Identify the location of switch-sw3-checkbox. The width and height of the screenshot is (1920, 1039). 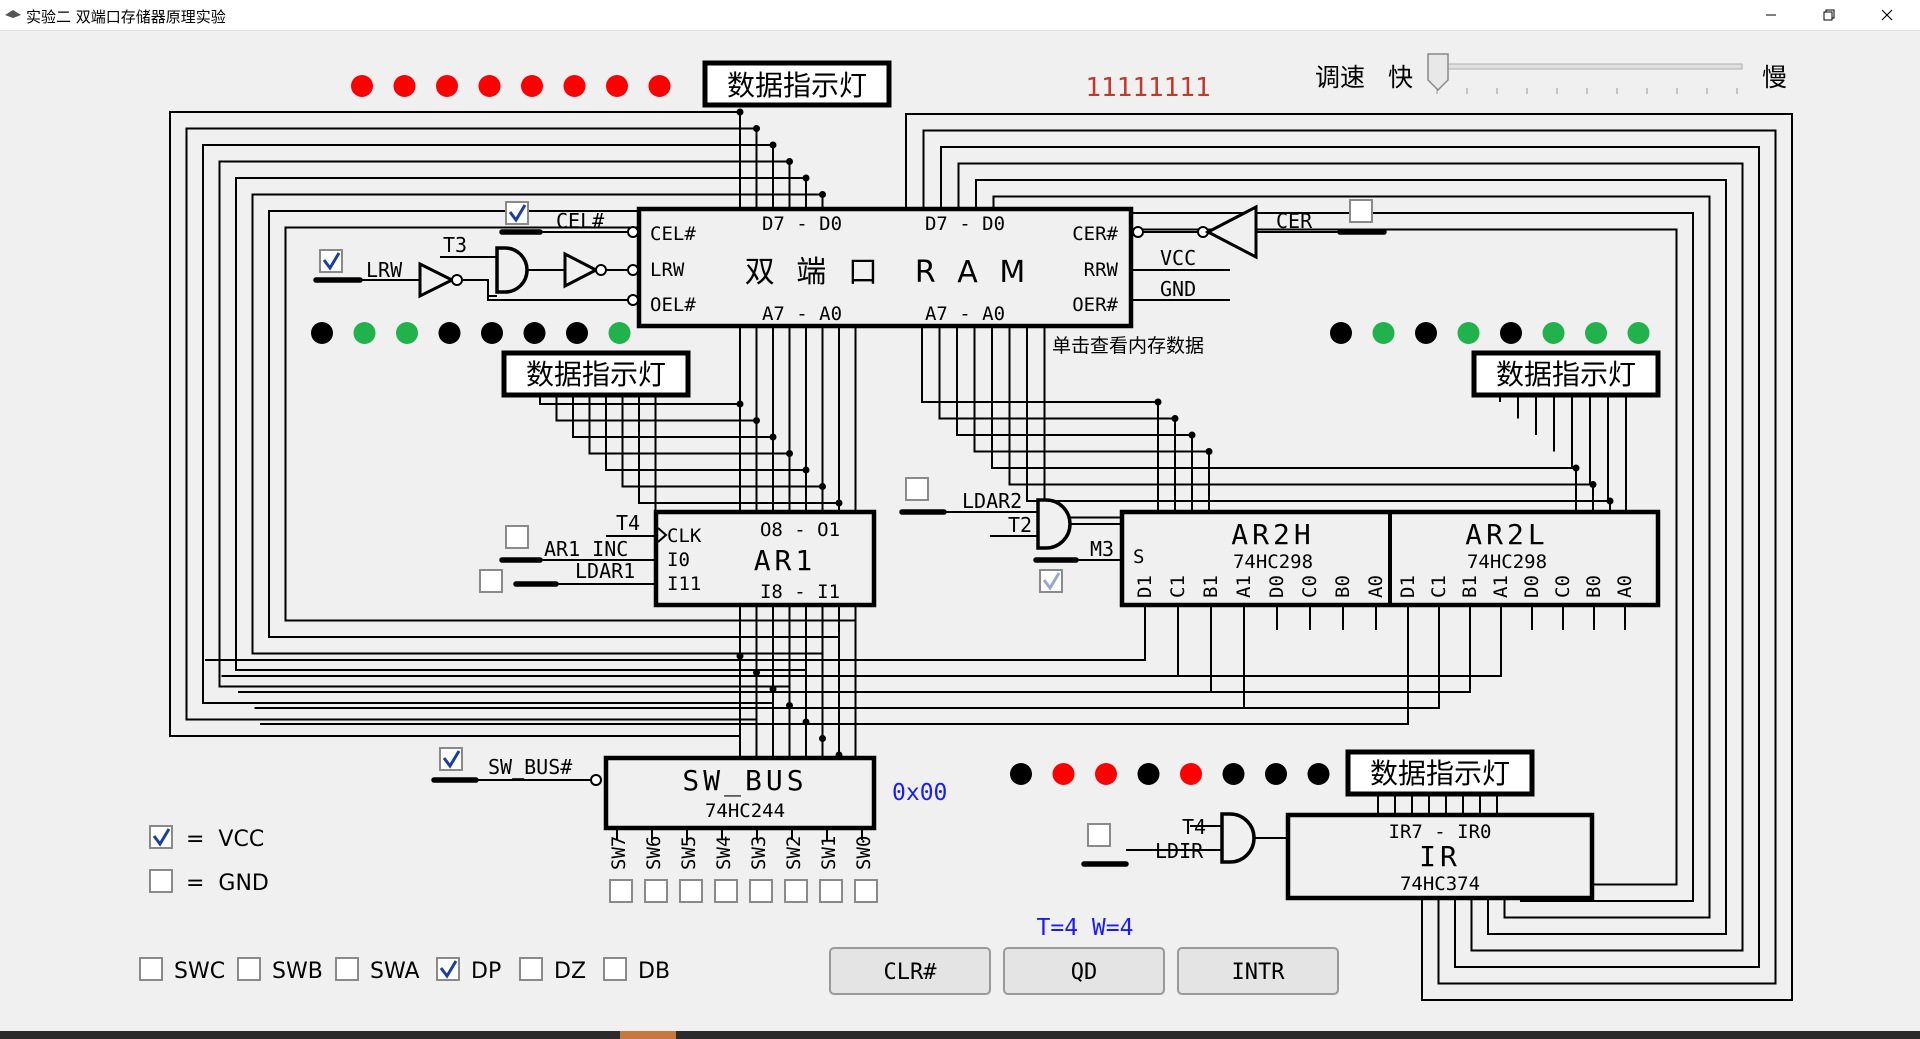
(761, 891).